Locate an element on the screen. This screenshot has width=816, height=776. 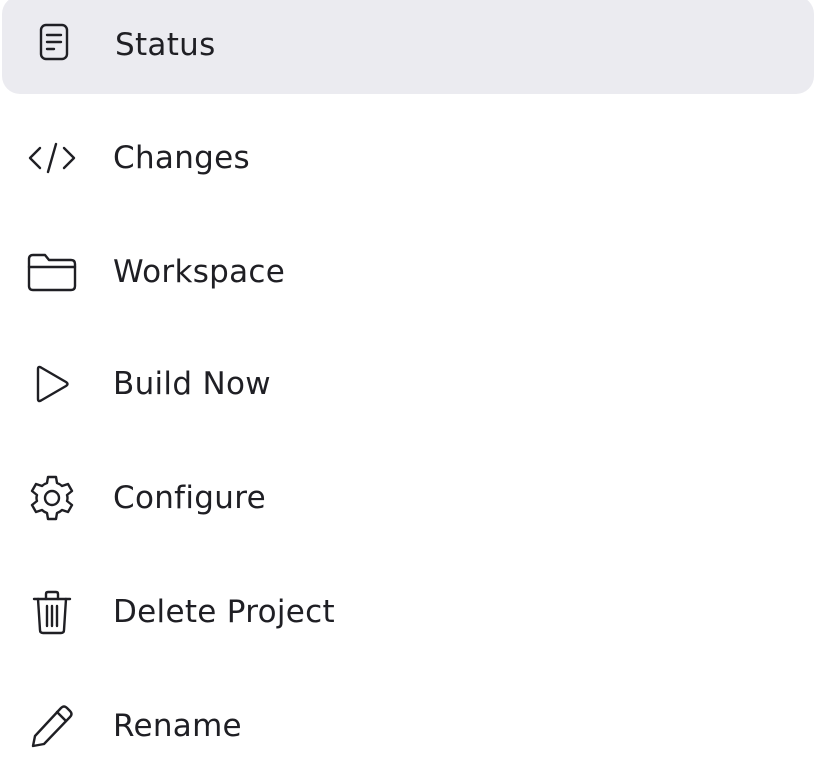
menu-item-delete-project: Delete Project is located at coordinates (408, 612).